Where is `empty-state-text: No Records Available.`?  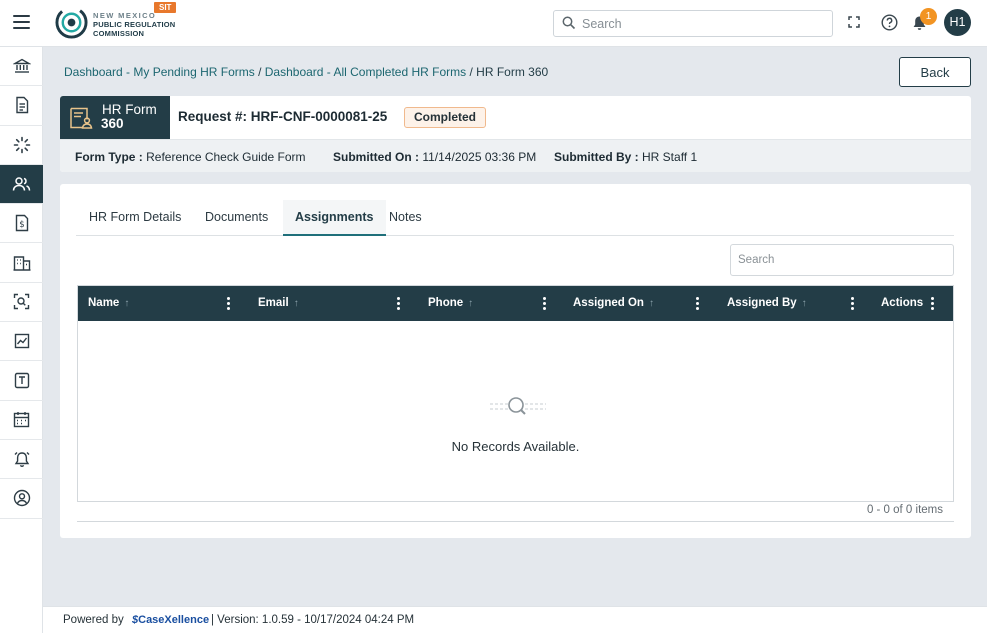
empty-state-text: No Records Available. is located at coordinates (515, 446).